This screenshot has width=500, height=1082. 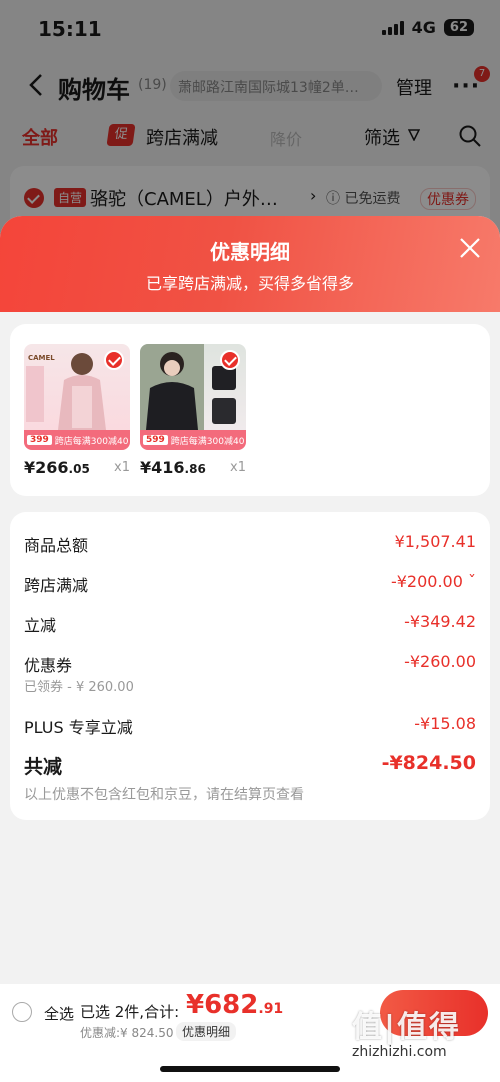 I want to click on price-integer: ¥266, so click(x=46, y=467).